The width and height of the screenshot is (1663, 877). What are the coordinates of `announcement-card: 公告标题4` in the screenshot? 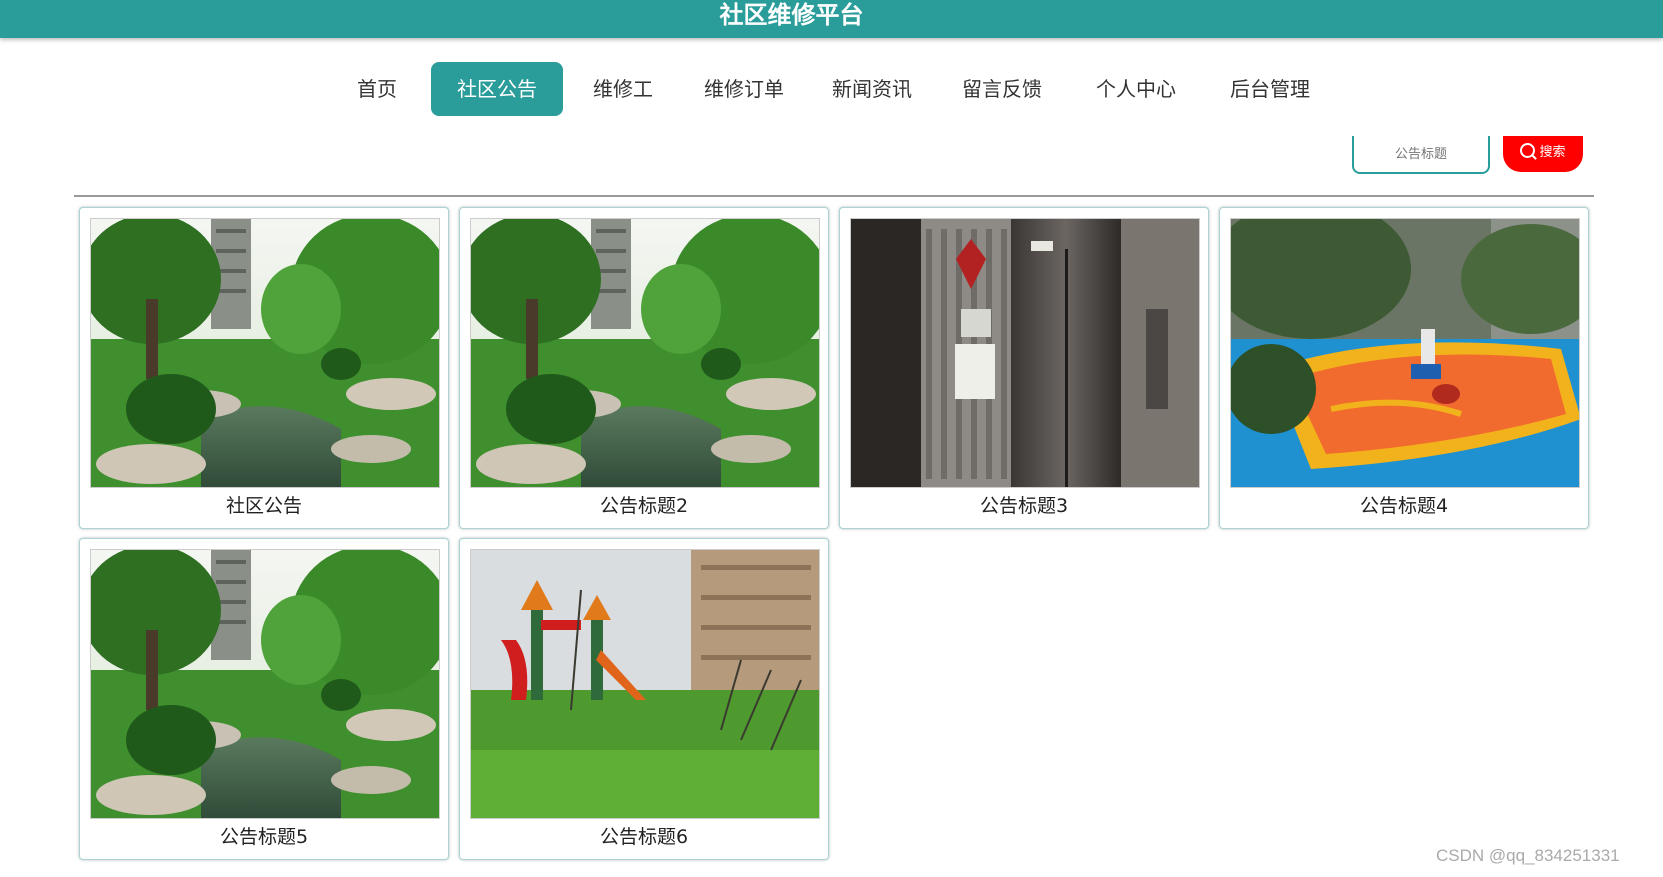 It's located at (1404, 368).